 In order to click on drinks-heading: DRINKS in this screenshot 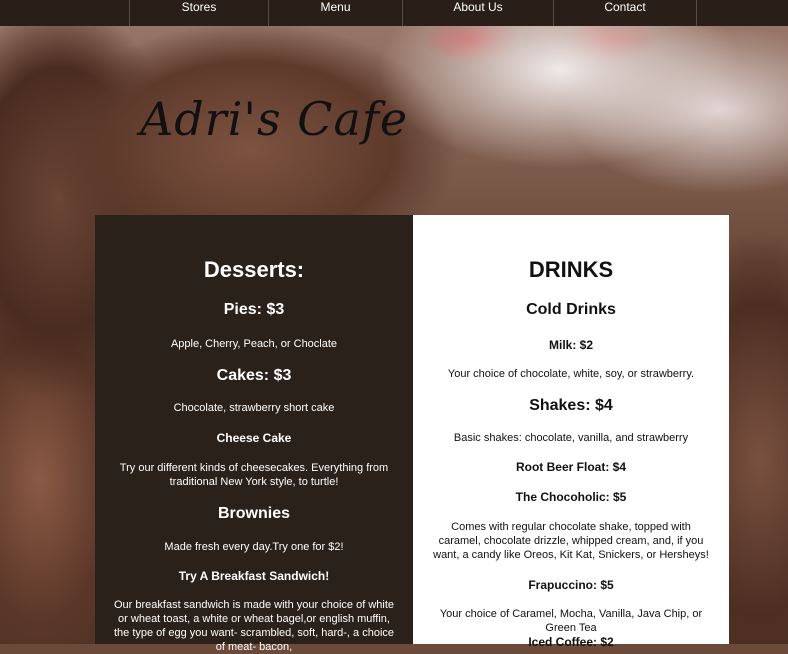, I will do `click(571, 269)`.